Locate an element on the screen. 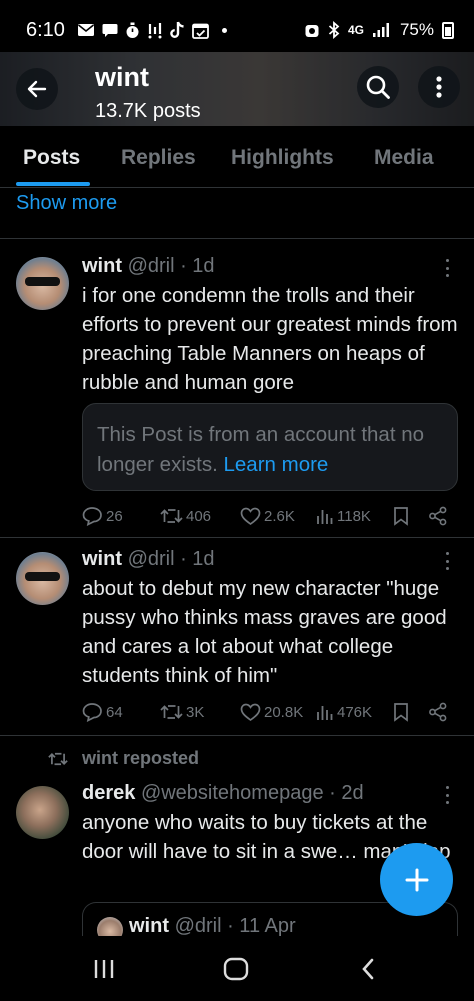  profile-header: wint 13.7K posts is located at coordinates (237, 89).